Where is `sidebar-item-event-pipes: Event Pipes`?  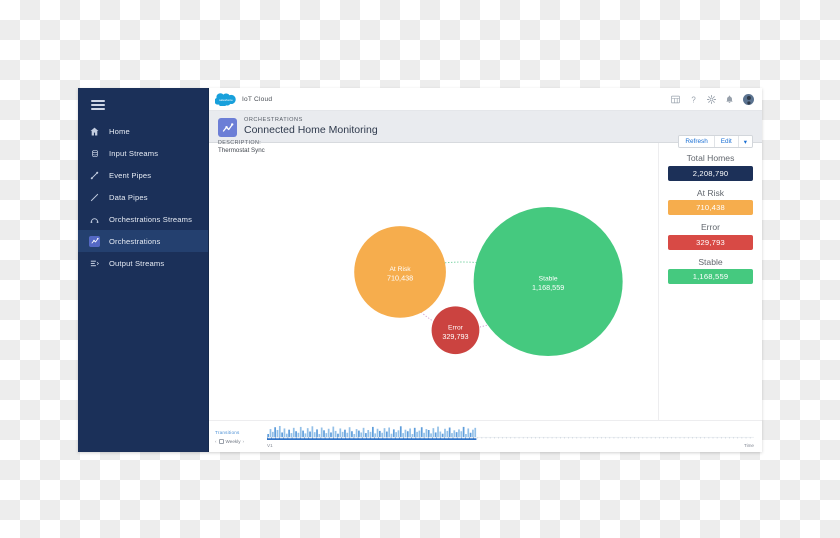
sidebar-item-event-pipes: Event Pipes is located at coordinates (143, 175).